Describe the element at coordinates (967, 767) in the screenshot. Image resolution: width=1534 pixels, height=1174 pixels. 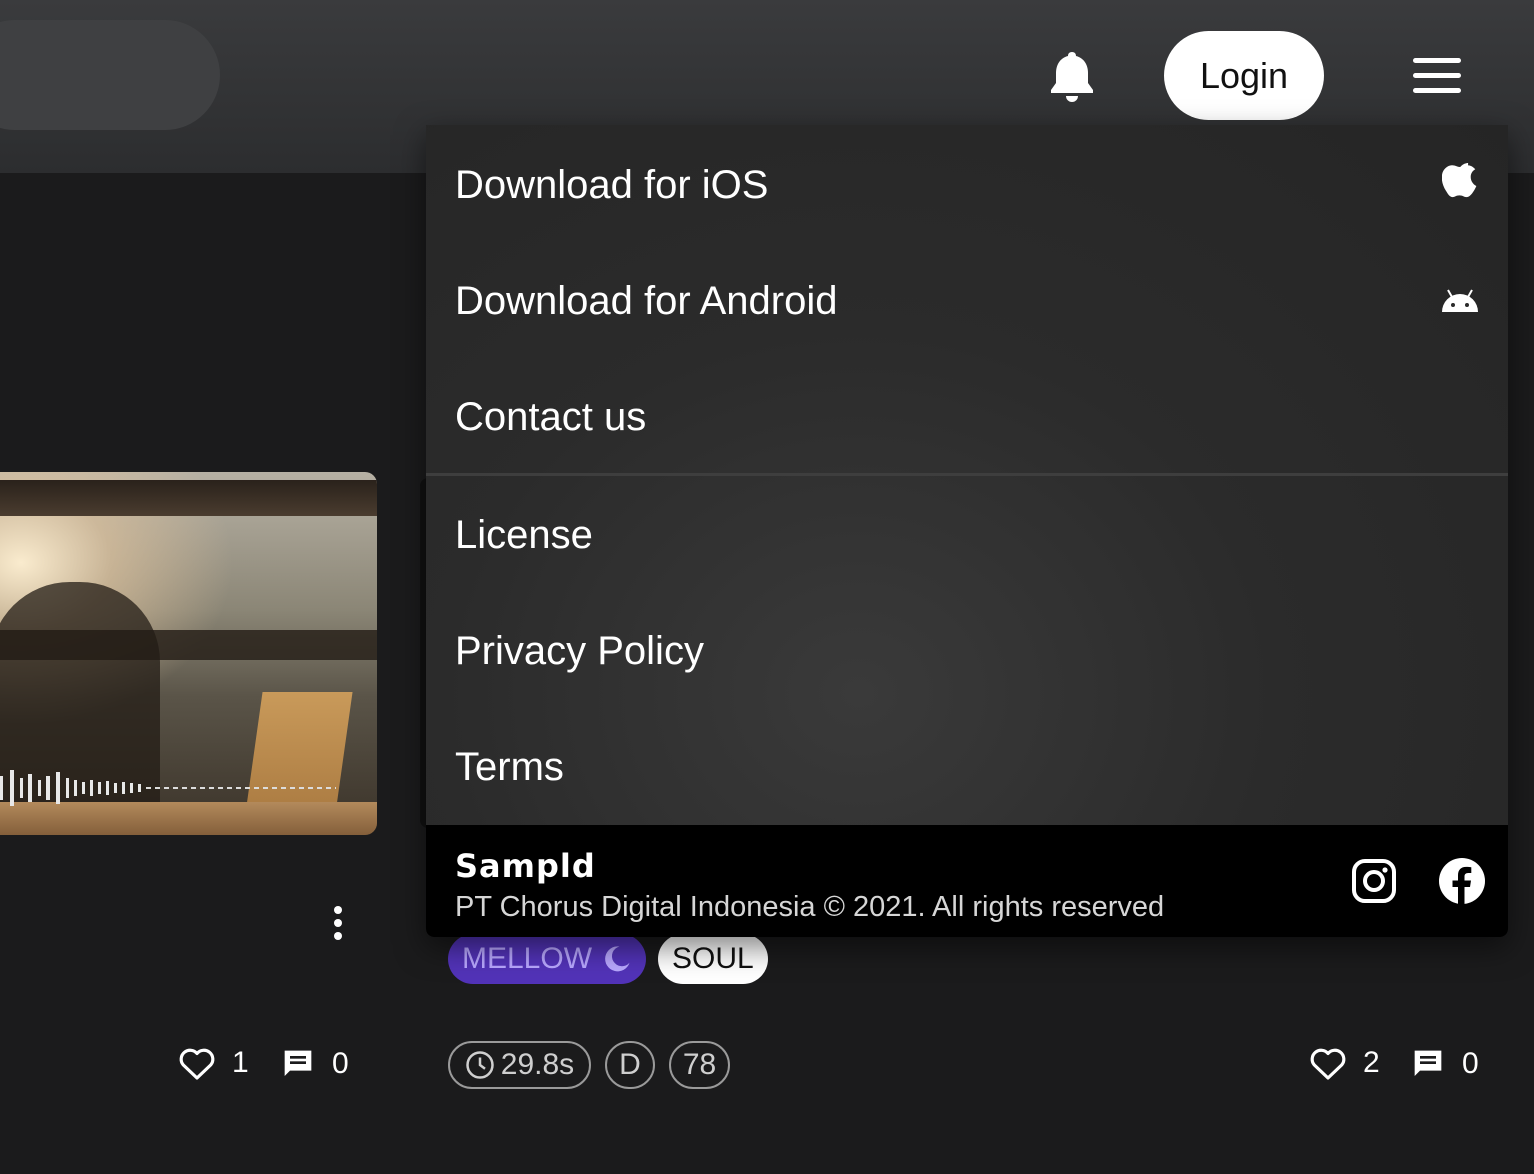
I see `menu-item-terms: Terms` at that location.